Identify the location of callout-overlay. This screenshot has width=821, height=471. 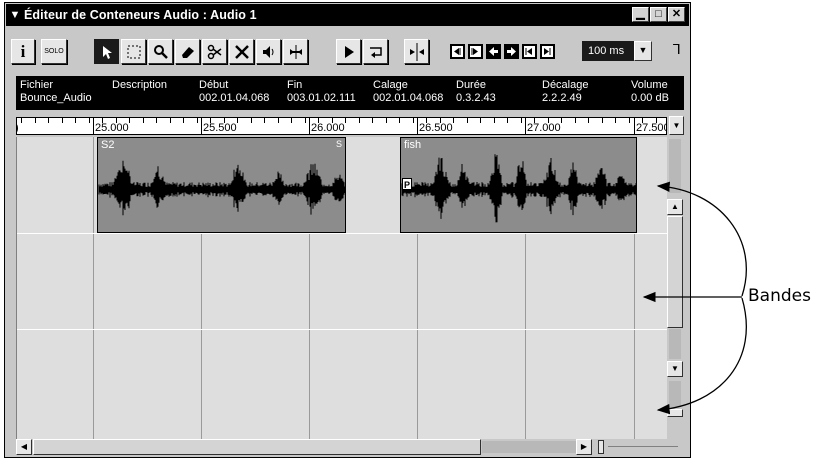
(694, 298).